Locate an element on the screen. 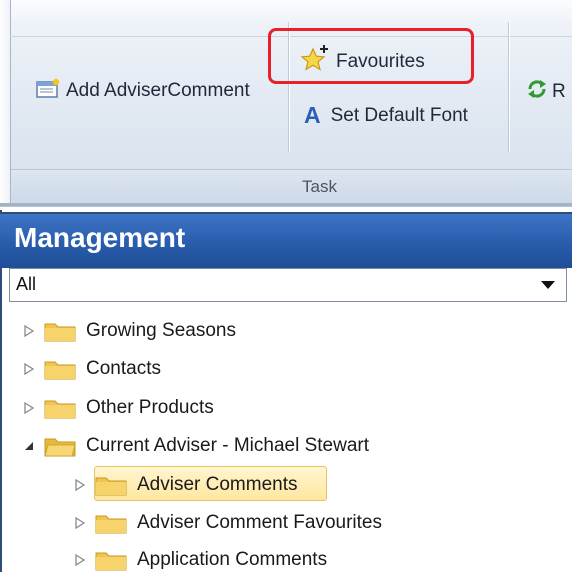 The width and height of the screenshot is (572, 577). tree-item-label: Application Comments is located at coordinates (232, 559).